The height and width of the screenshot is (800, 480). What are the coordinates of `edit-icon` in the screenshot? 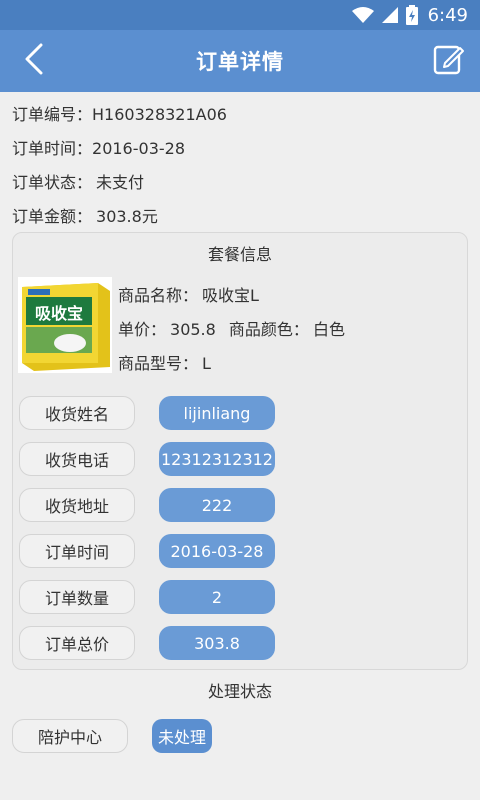 It's located at (449, 61).